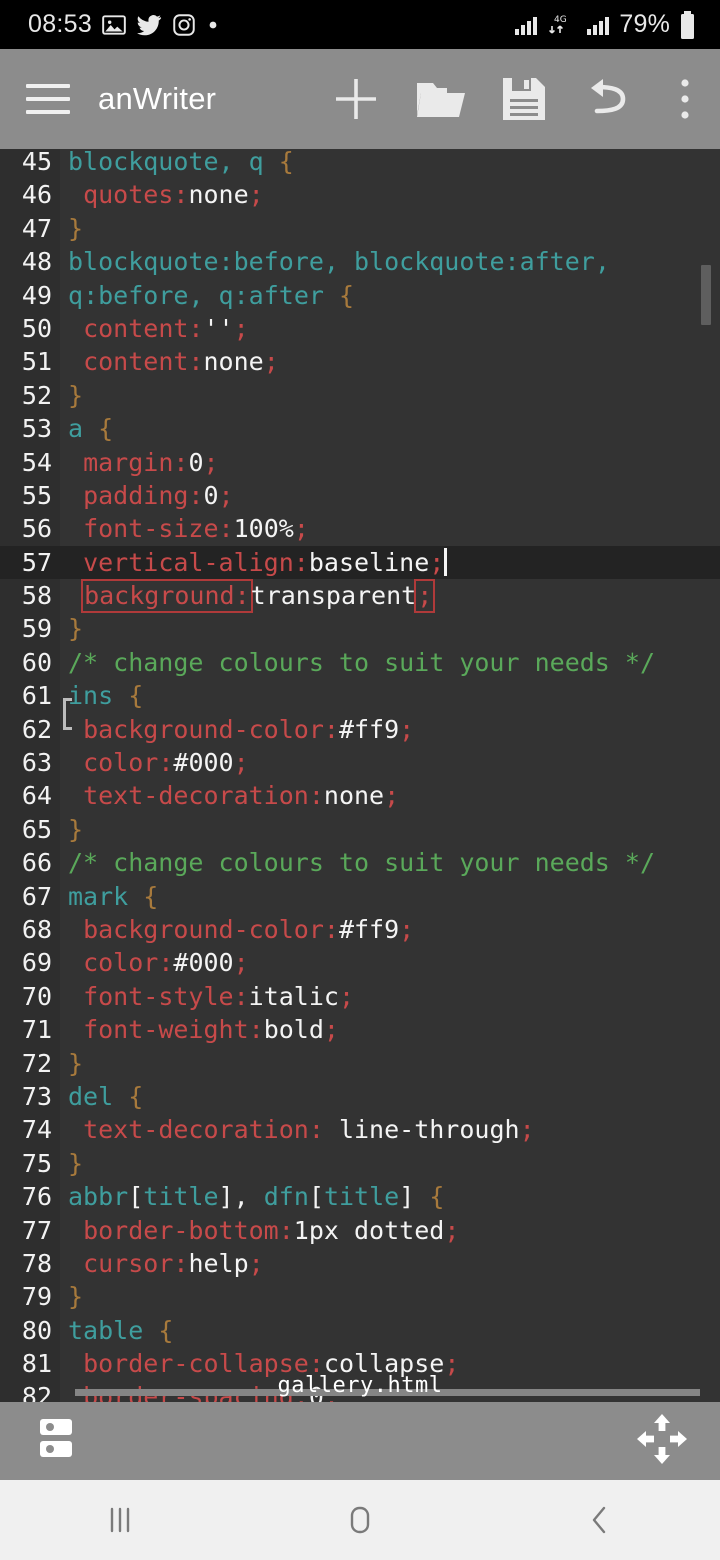 This screenshot has width=720, height=1560. Describe the element at coordinates (241, 929) in the screenshot. I see `line-text: background-color:#ff9;` at that location.